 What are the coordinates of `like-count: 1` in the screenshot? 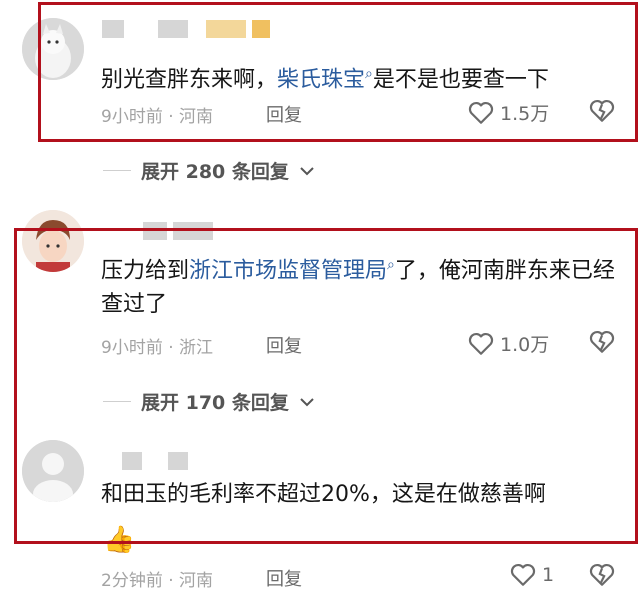 It's located at (548, 575).